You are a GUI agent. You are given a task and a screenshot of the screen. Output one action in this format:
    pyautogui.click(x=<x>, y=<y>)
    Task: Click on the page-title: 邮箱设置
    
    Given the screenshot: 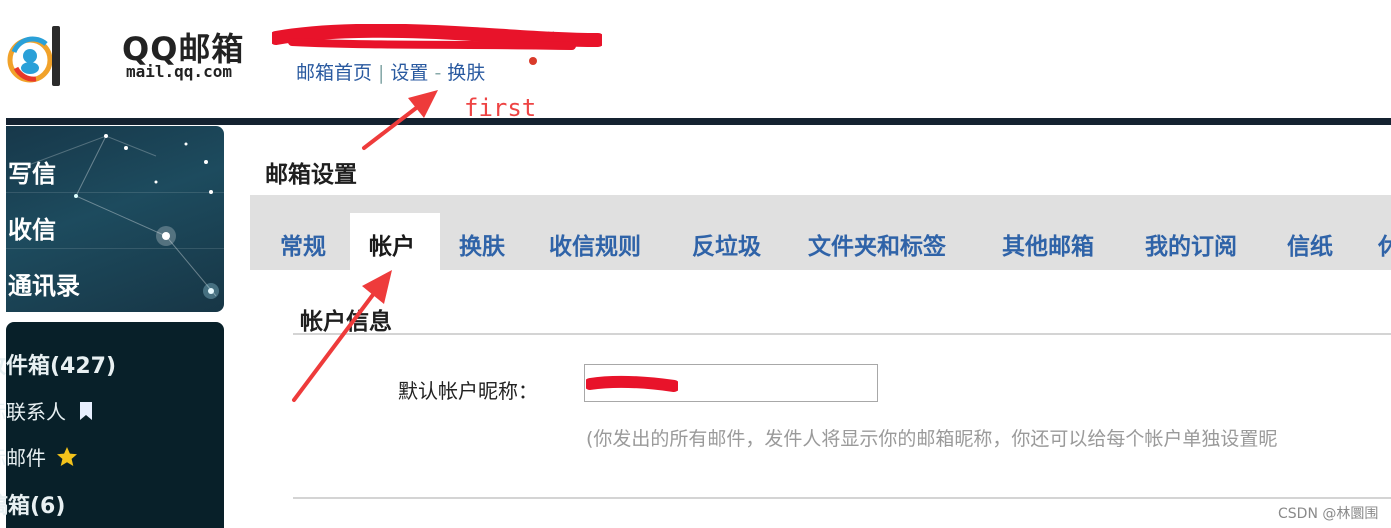 What is the action you would take?
    pyautogui.click(x=311, y=175)
    